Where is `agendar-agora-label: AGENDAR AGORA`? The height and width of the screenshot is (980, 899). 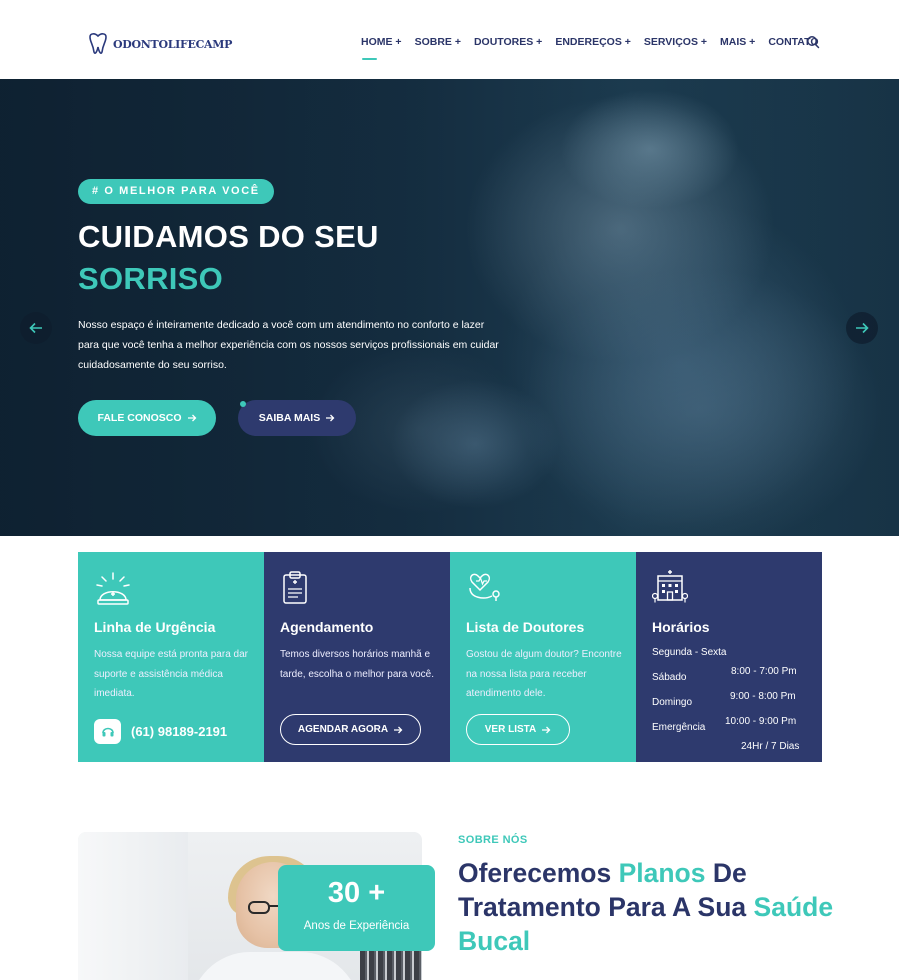
agendar-agora-label: AGENDAR AGORA is located at coordinates (343, 729).